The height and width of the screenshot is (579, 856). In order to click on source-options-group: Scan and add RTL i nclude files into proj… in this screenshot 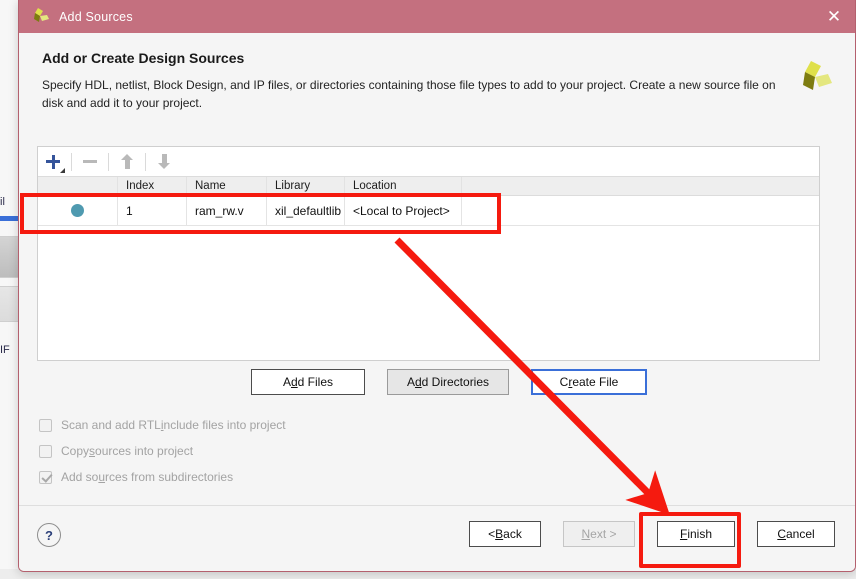, I will do `click(162, 451)`.